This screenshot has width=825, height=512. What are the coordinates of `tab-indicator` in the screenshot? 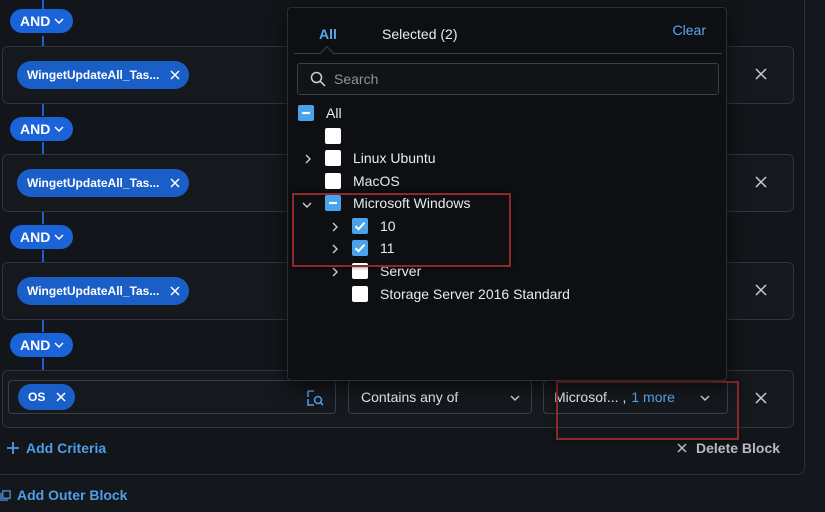 It's located at (327, 53).